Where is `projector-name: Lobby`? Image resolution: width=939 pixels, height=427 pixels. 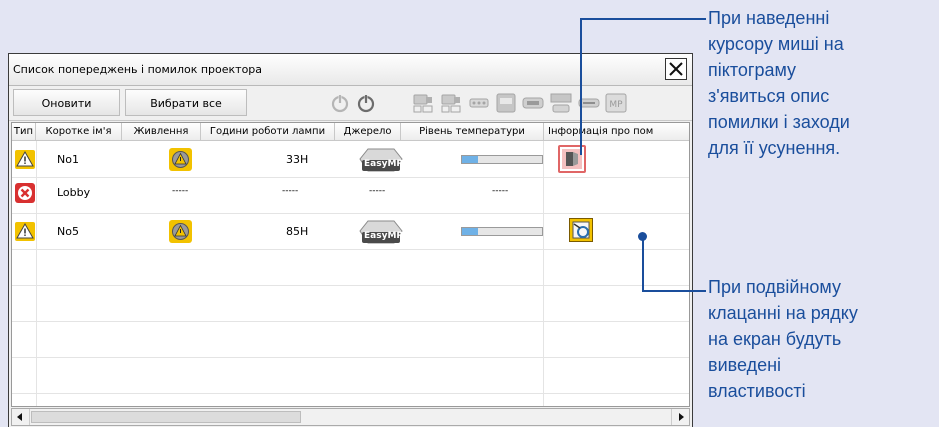 projector-name: Lobby is located at coordinates (74, 192).